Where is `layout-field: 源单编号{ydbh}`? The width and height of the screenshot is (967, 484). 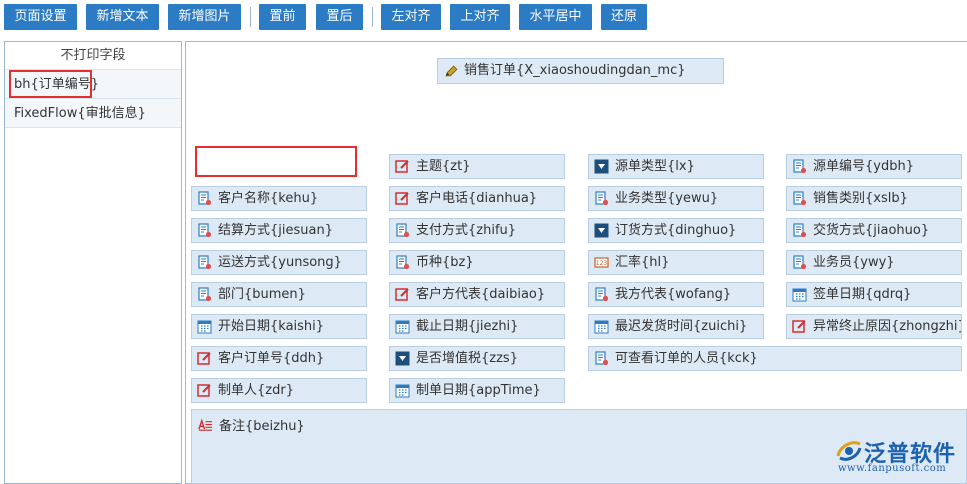 layout-field: 源单编号{ydbh} is located at coordinates (874, 166).